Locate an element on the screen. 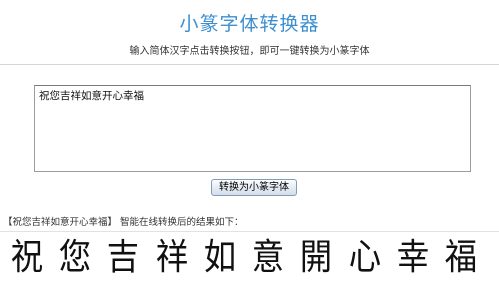 This screenshot has height=290, width=499. result-caption: 【祝您吉祥如意开心幸福】 智能在线转换后的结果如下： is located at coordinates (123, 222).